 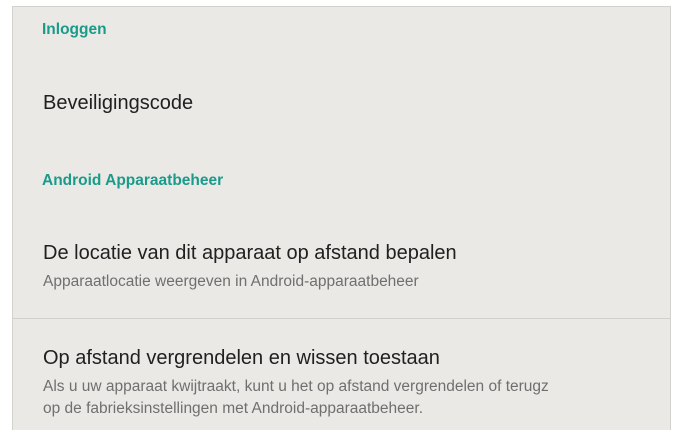 What do you see at coordinates (133, 180) in the screenshot?
I see `section-header-android-apparaatbeheer: Android Apparaatbeheer` at bounding box center [133, 180].